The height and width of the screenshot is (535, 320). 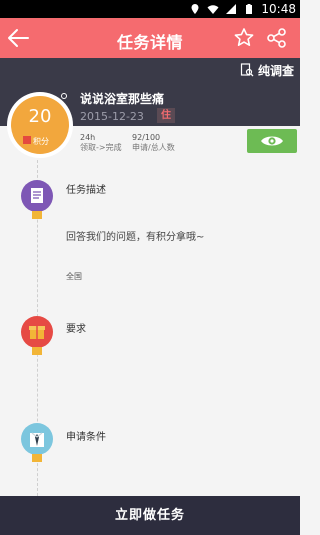 What do you see at coordinates (278, 9) in the screenshot?
I see `status-time: 10:48` at bounding box center [278, 9].